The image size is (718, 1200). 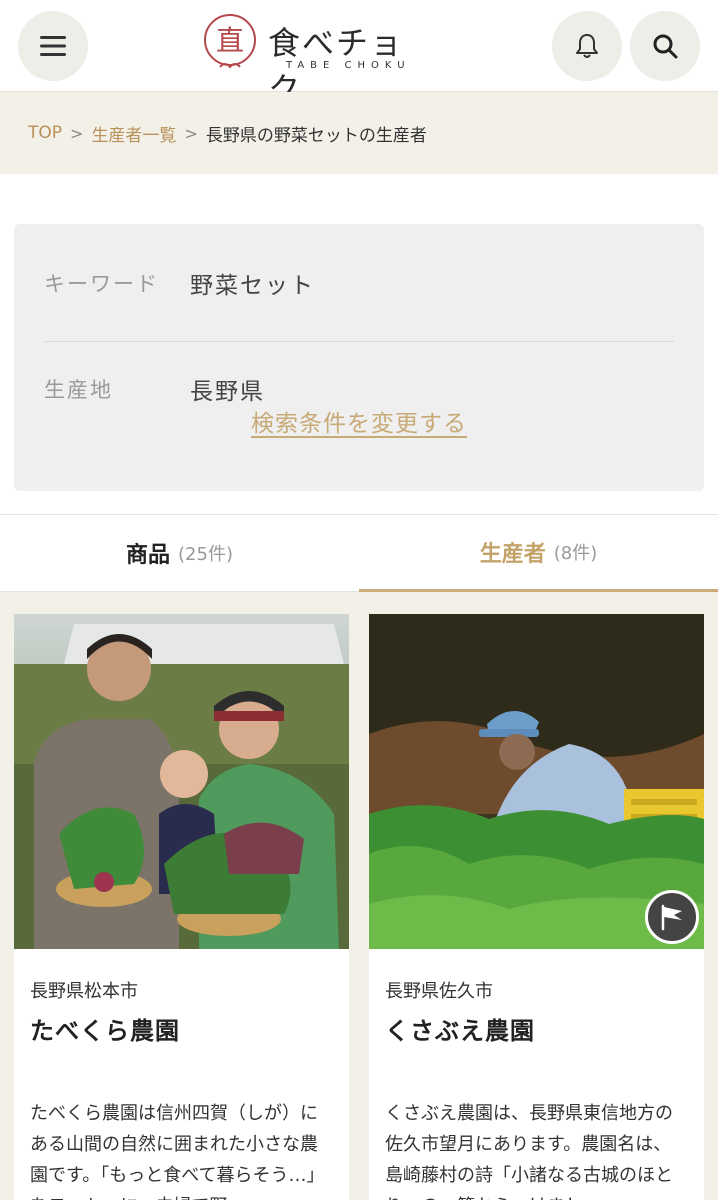 I want to click on flag-icon, so click(x=671, y=917).